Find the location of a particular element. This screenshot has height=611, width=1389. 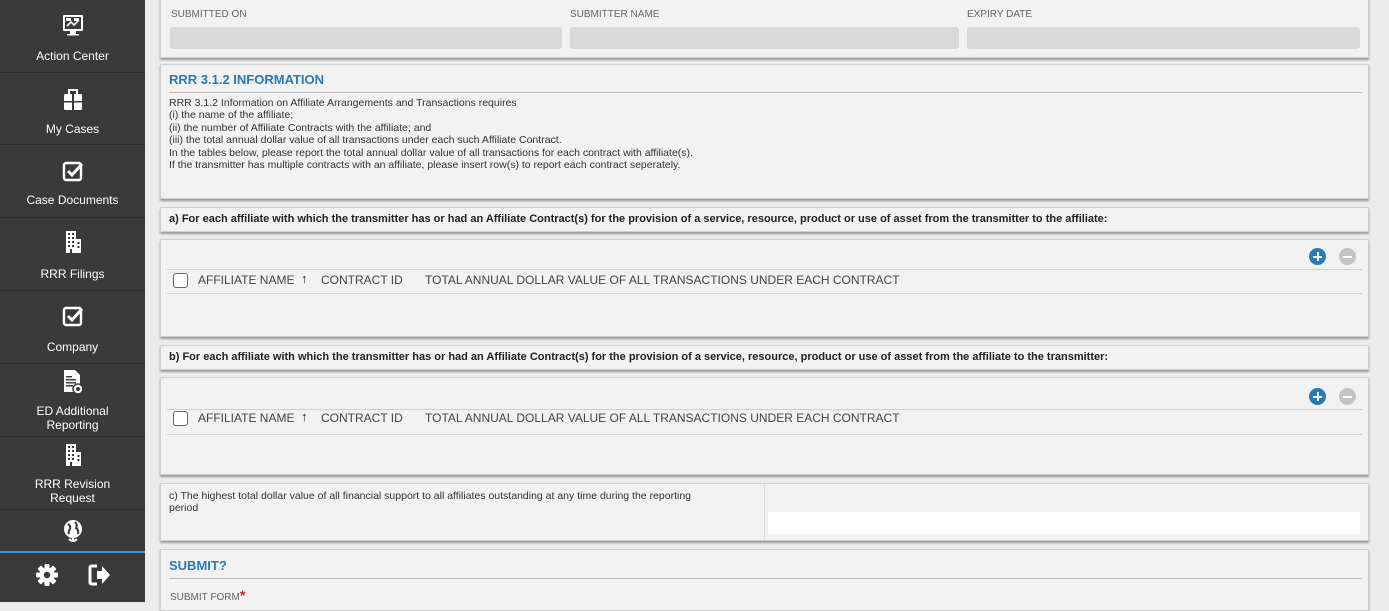

submitter-name-field is located at coordinates (764, 38).